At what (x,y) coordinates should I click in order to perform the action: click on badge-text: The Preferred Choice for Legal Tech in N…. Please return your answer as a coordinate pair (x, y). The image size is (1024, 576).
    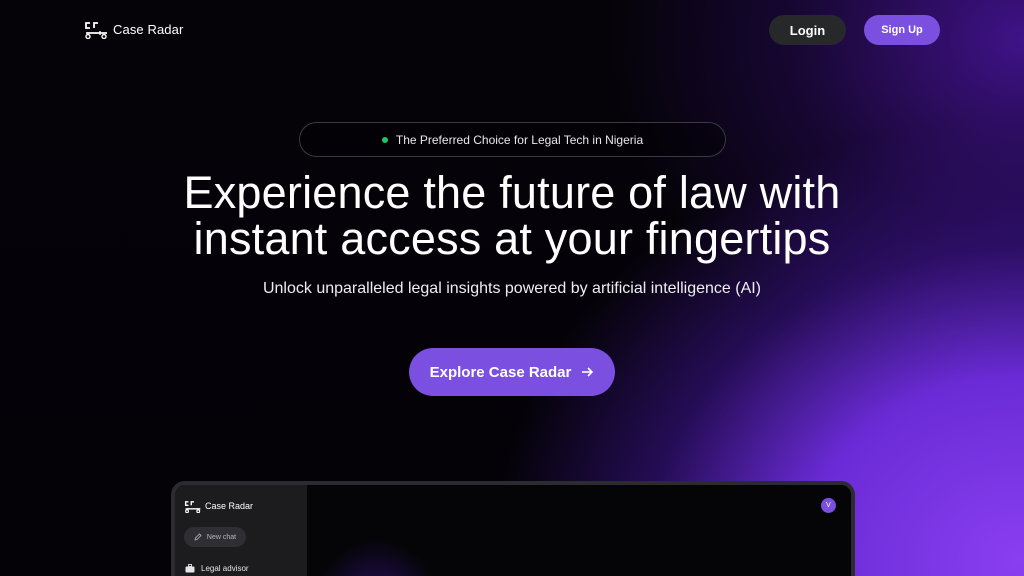
    Looking at the image, I should click on (519, 139).